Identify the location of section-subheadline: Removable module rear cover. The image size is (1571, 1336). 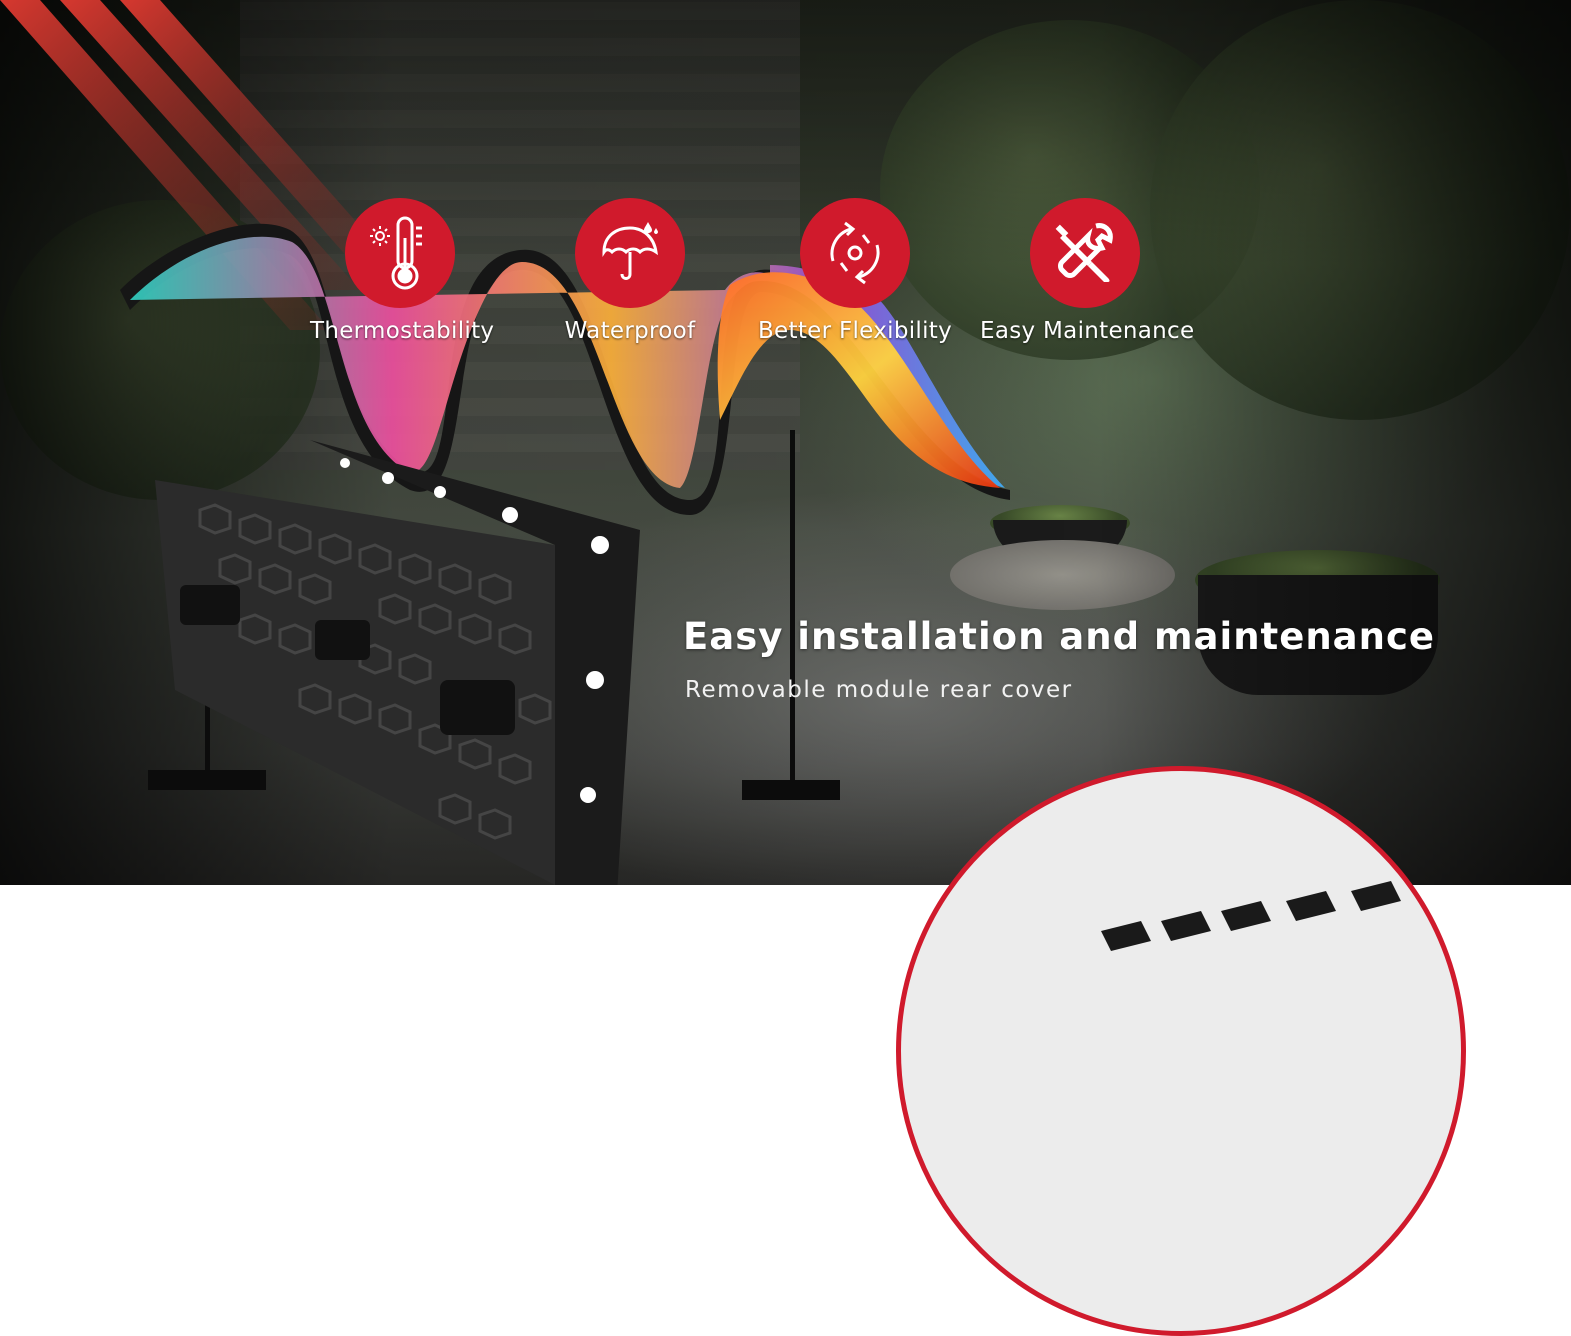
(879, 690).